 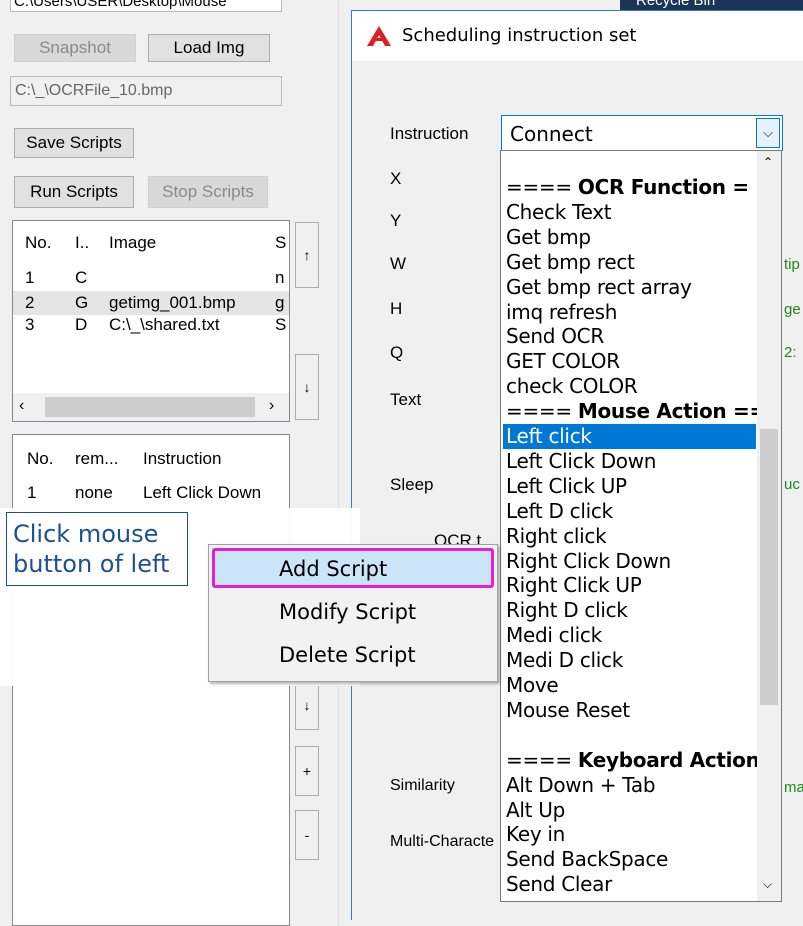 I want to click on table-row: 1 none Left Click Down, so click(x=151, y=493).